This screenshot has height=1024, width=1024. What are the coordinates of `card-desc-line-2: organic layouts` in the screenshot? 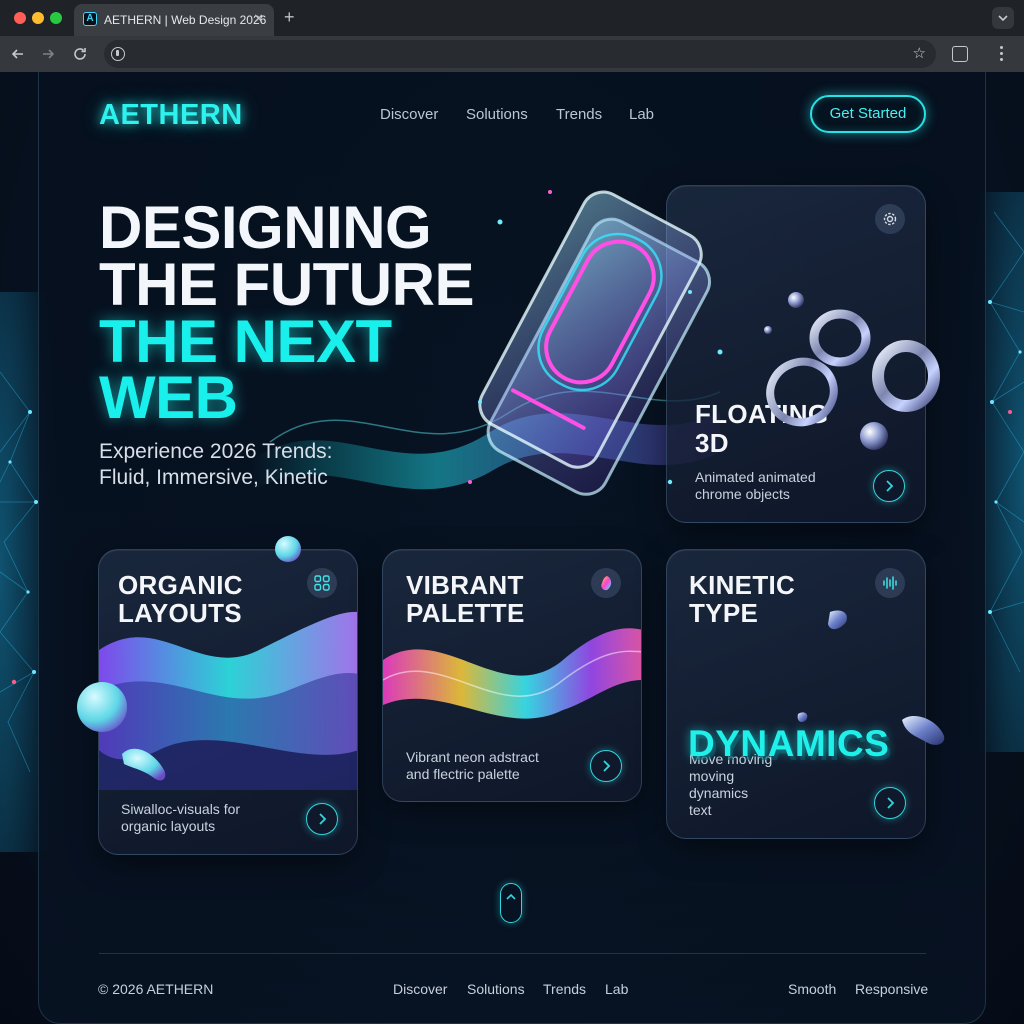 It's located at (168, 826).